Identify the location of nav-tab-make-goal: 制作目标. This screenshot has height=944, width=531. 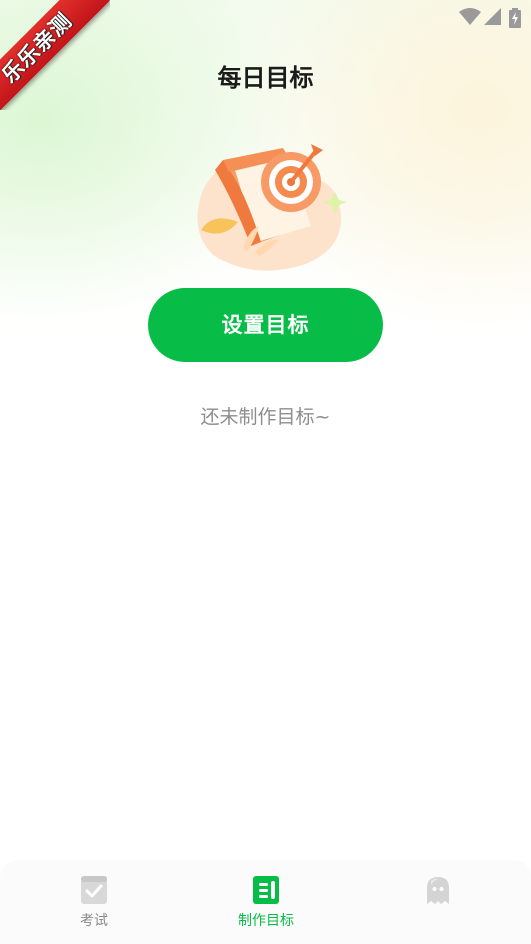
(266, 904).